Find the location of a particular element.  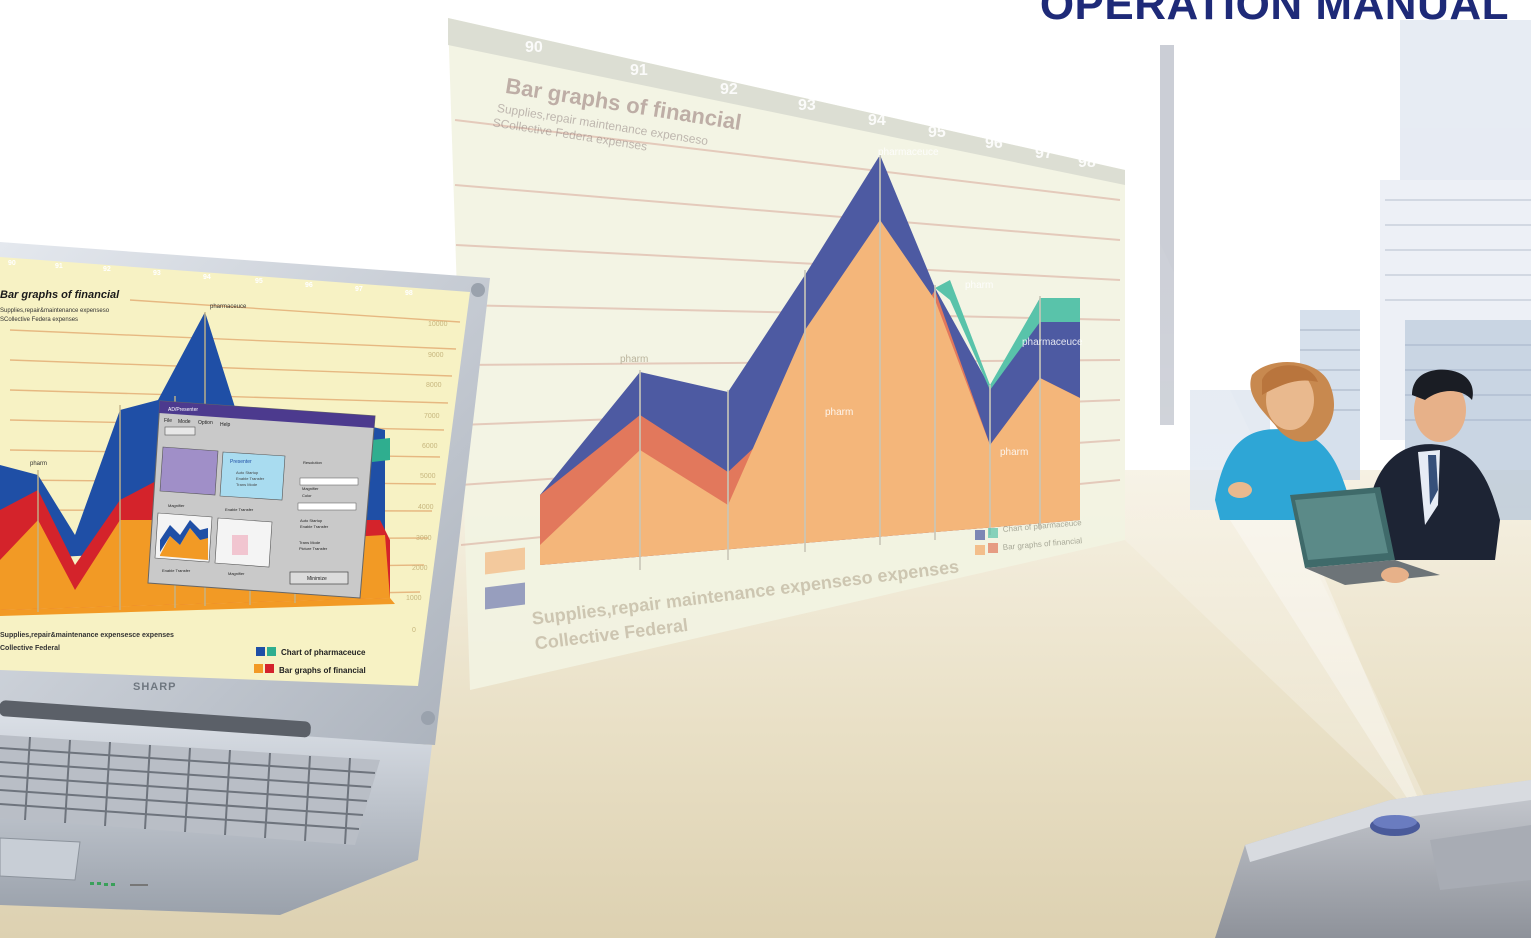

proj-tick: 91 is located at coordinates (639, 70).